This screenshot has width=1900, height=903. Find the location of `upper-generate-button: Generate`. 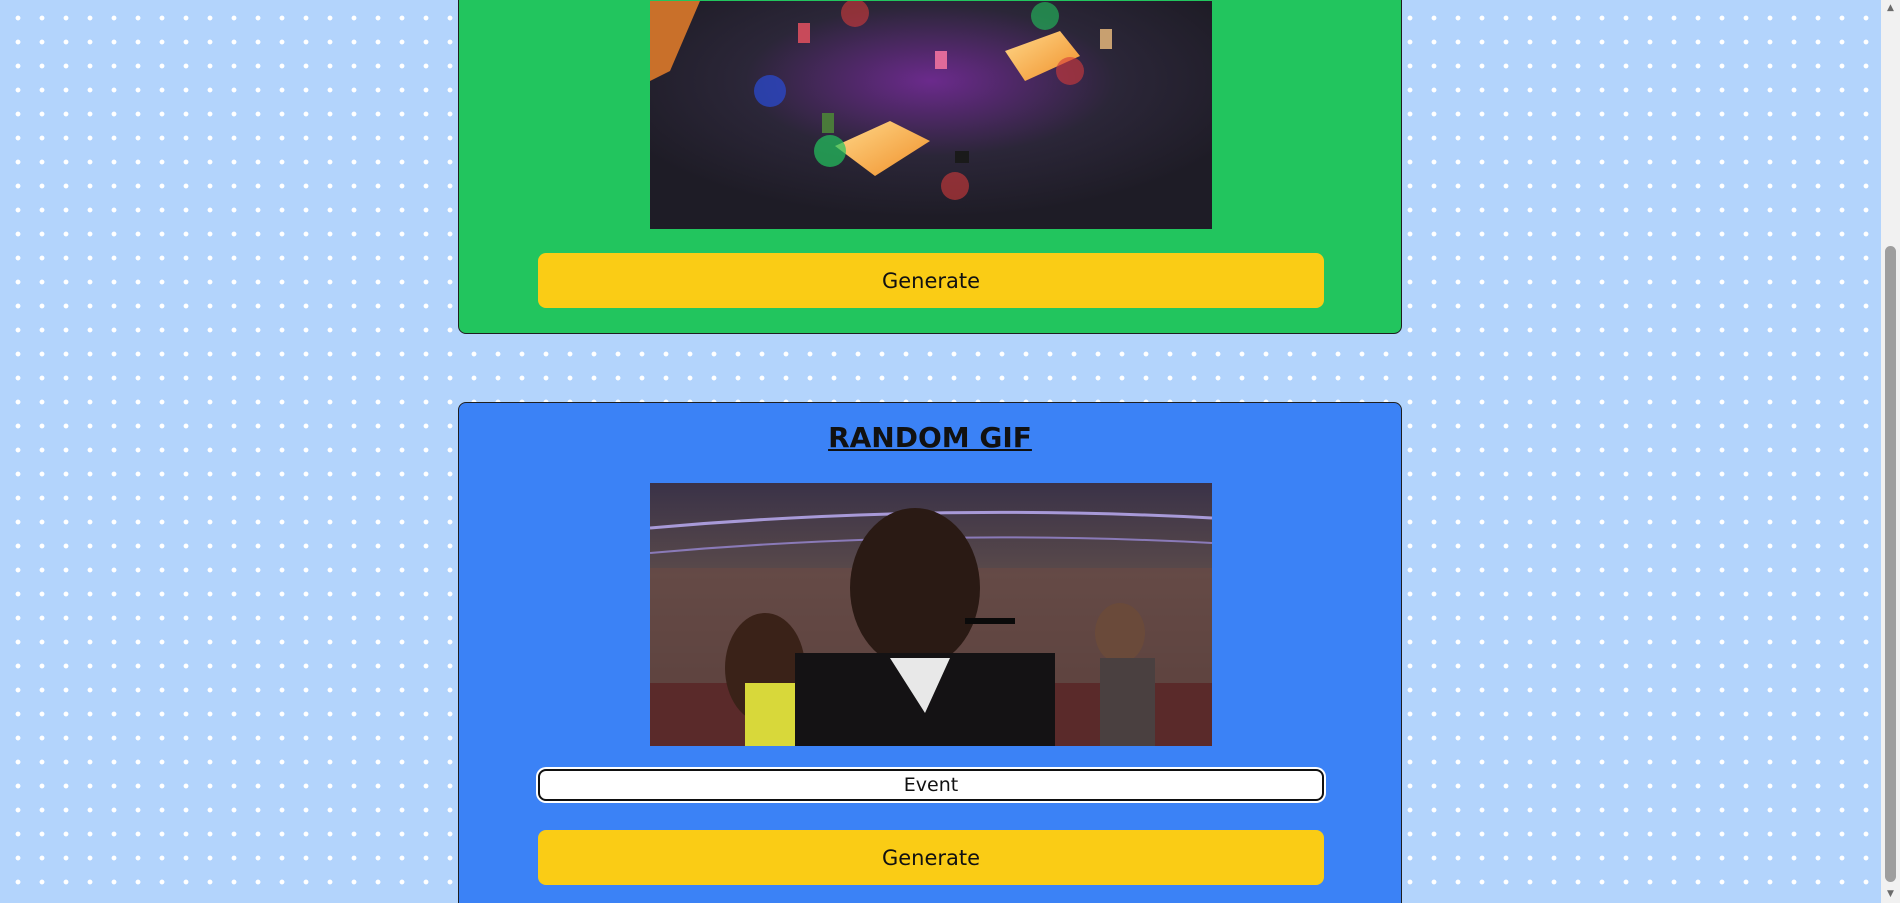

upper-generate-button: Generate is located at coordinates (931, 280).